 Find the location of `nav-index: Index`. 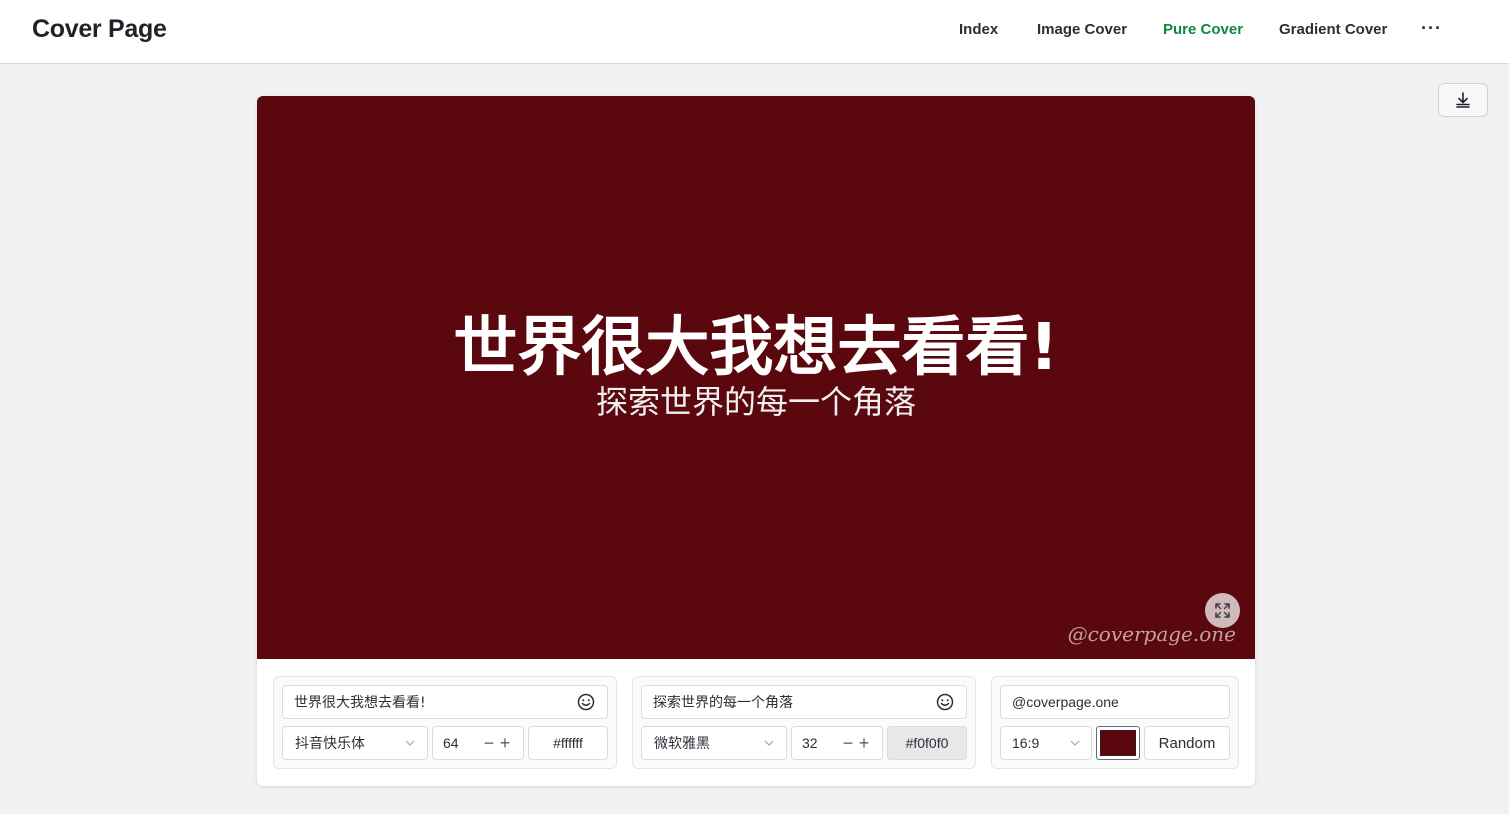

nav-index: Index is located at coordinates (978, 29).